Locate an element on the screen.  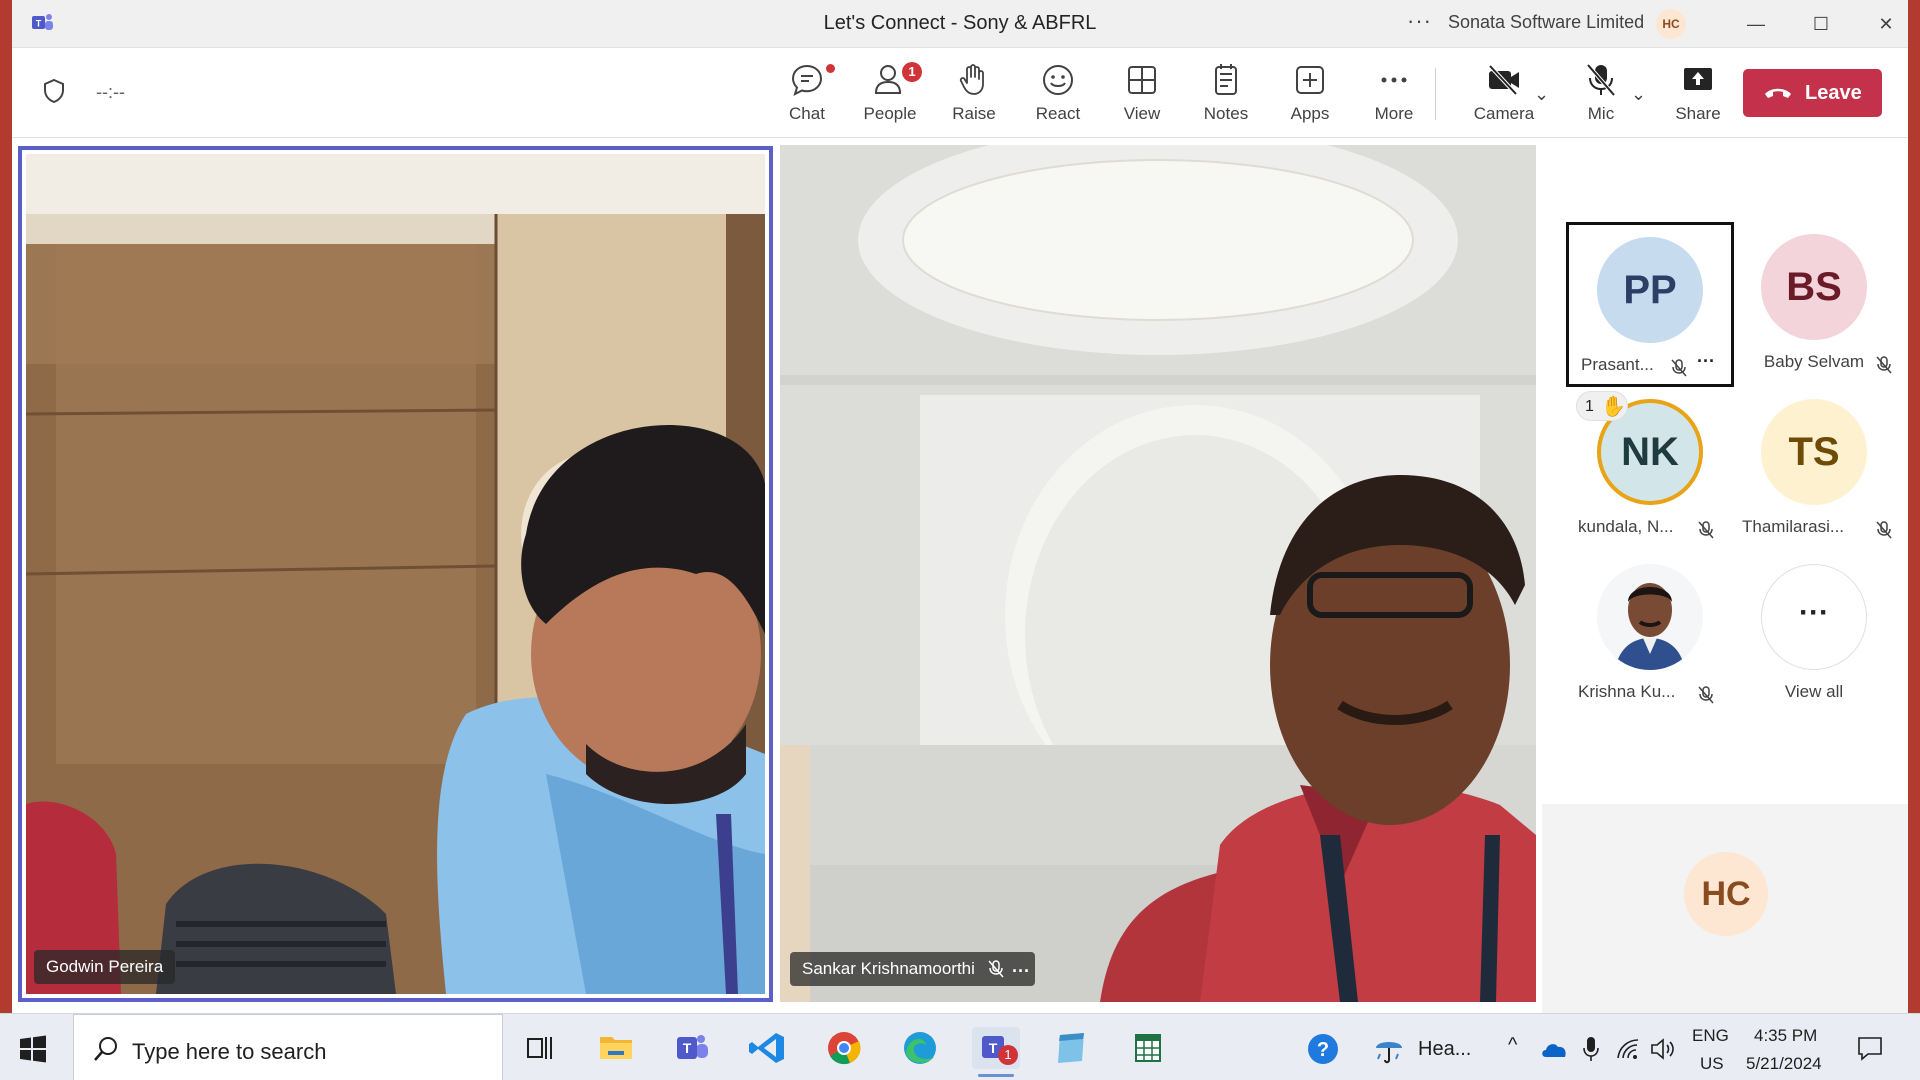
apps-button: Apps is located at coordinates (1310, 95).